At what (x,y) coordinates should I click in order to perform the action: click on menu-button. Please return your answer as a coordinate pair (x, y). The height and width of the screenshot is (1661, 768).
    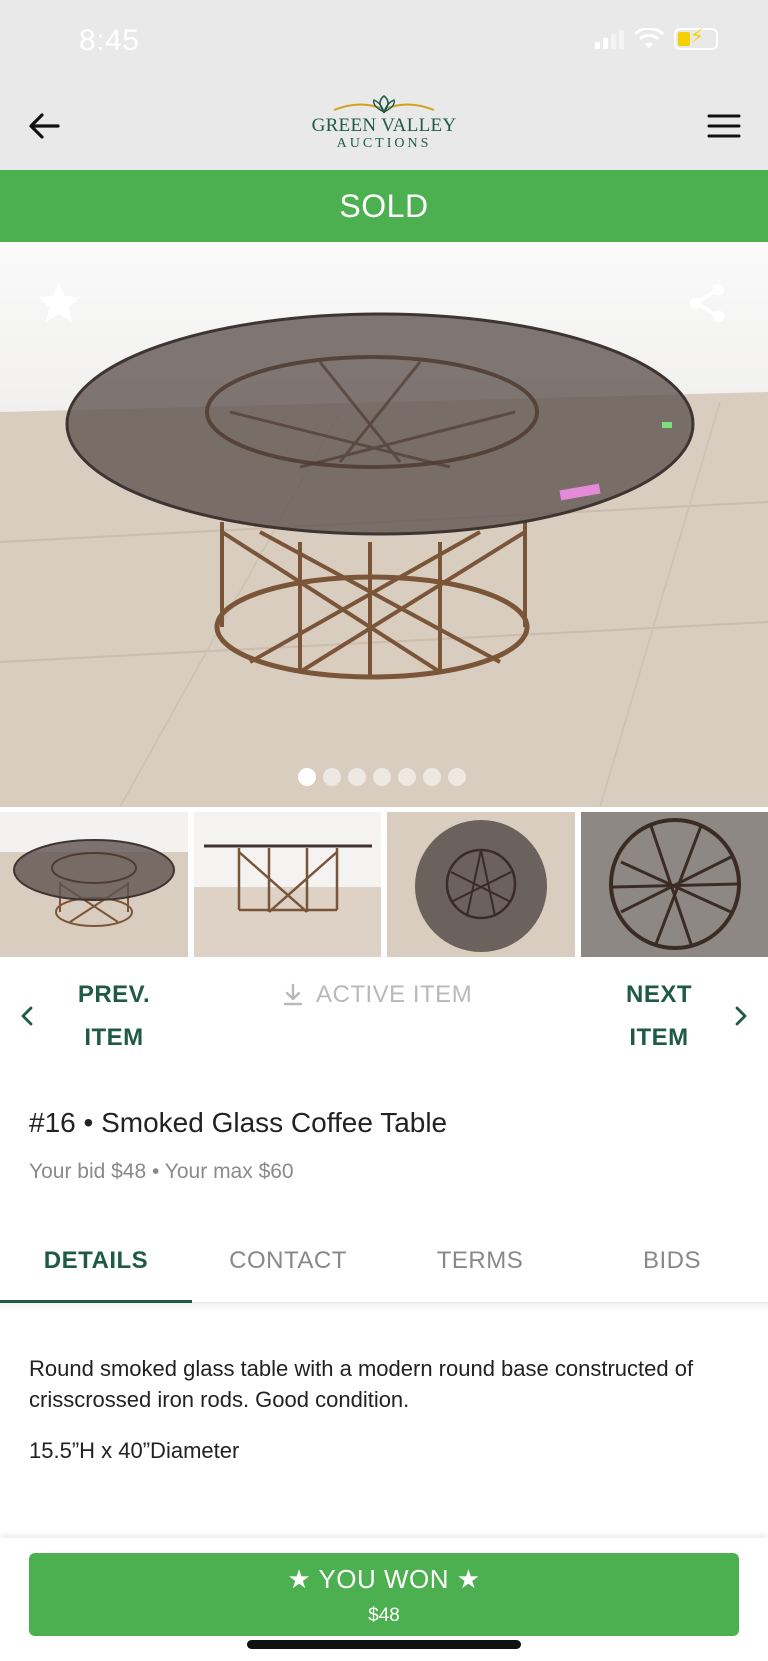
    Looking at the image, I should click on (724, 126).